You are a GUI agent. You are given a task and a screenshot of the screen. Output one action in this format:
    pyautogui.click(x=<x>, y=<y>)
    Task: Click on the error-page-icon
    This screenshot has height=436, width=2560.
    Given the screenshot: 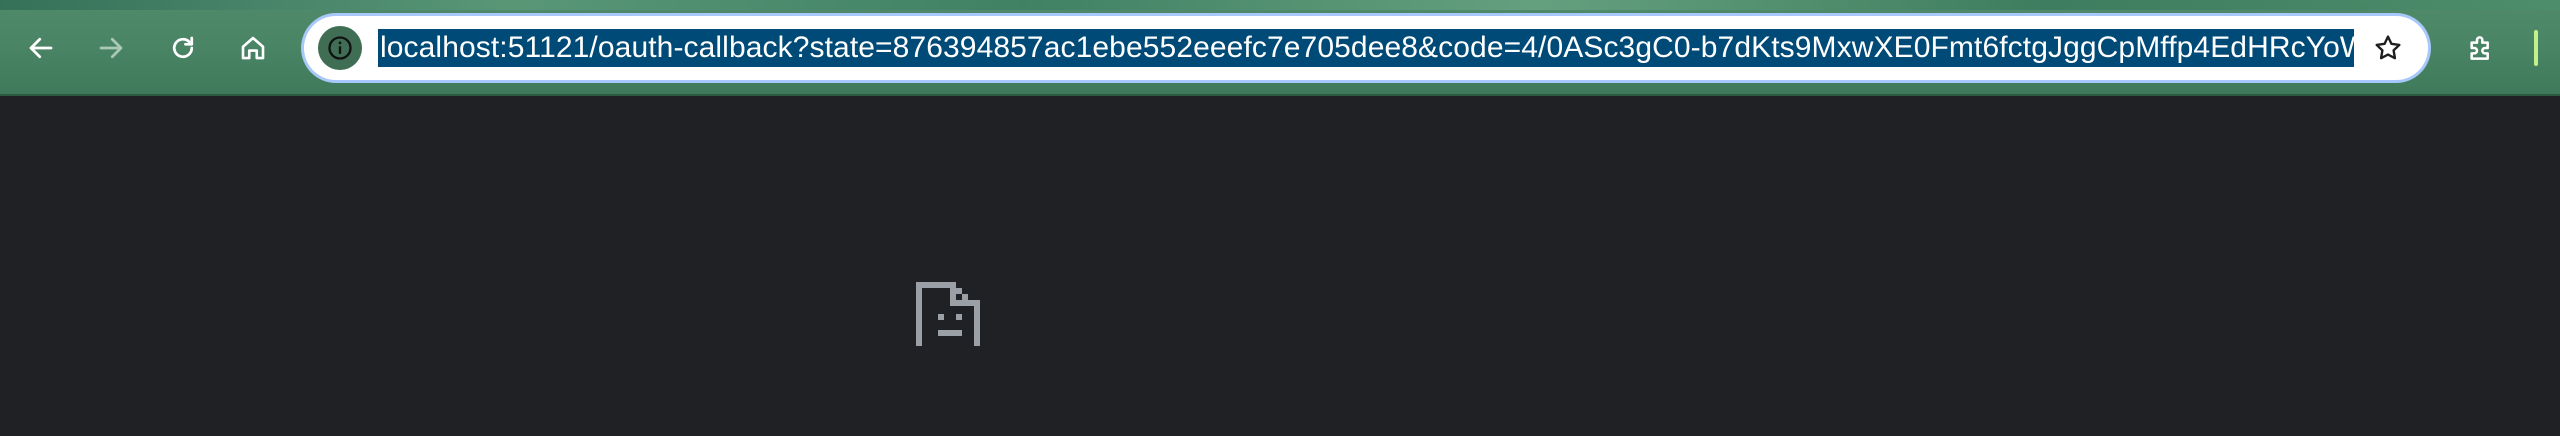 What is the action you would take?
    pyautogui.click(x=954, y=316)
    